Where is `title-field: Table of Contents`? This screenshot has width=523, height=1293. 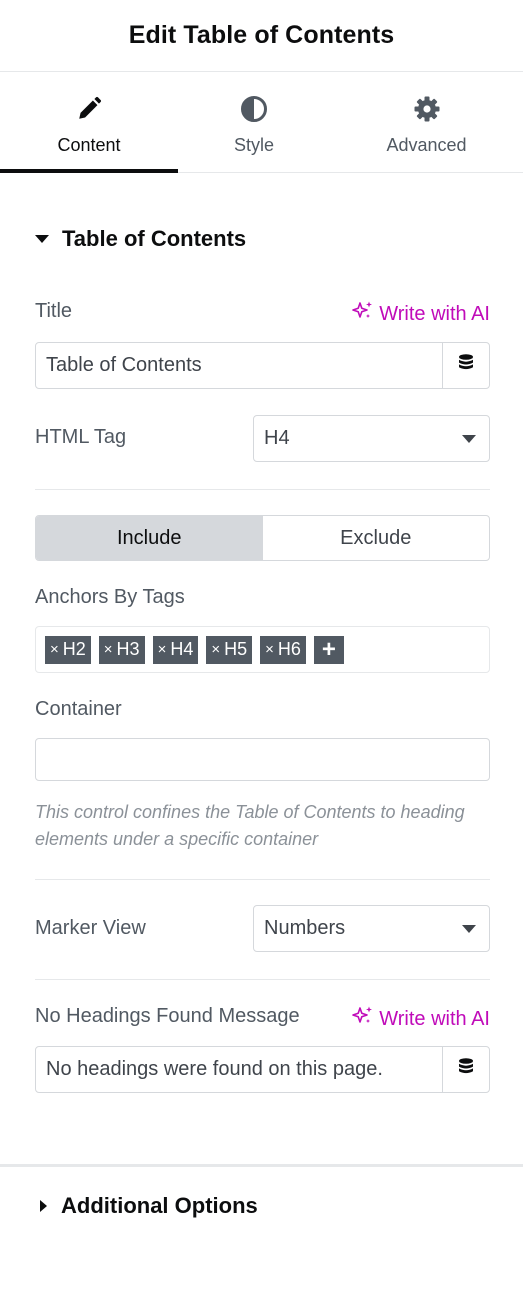
title-field: Table of Contents is located at coordinates (262, 365).